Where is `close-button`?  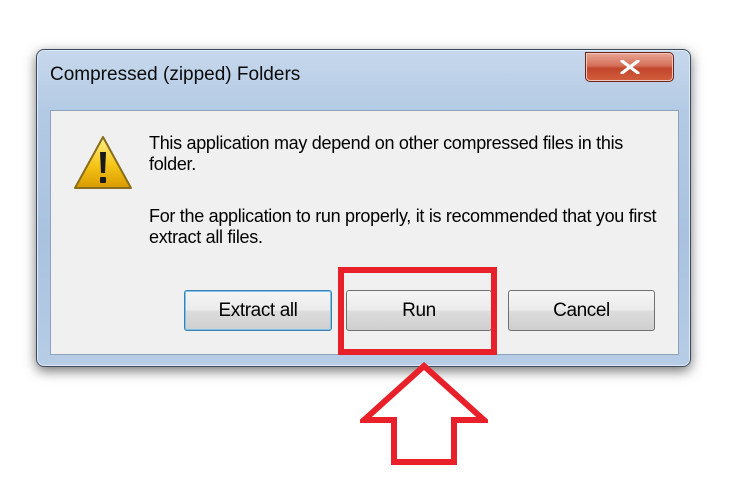 close-button is located at coordinates (629, 67).